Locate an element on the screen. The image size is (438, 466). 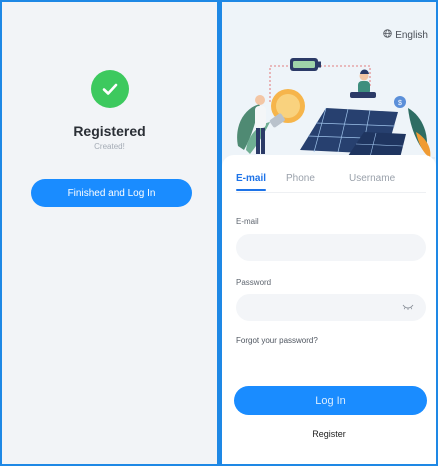
forgot-password-link: Forgot your password? is located at coordinates (277, 340).